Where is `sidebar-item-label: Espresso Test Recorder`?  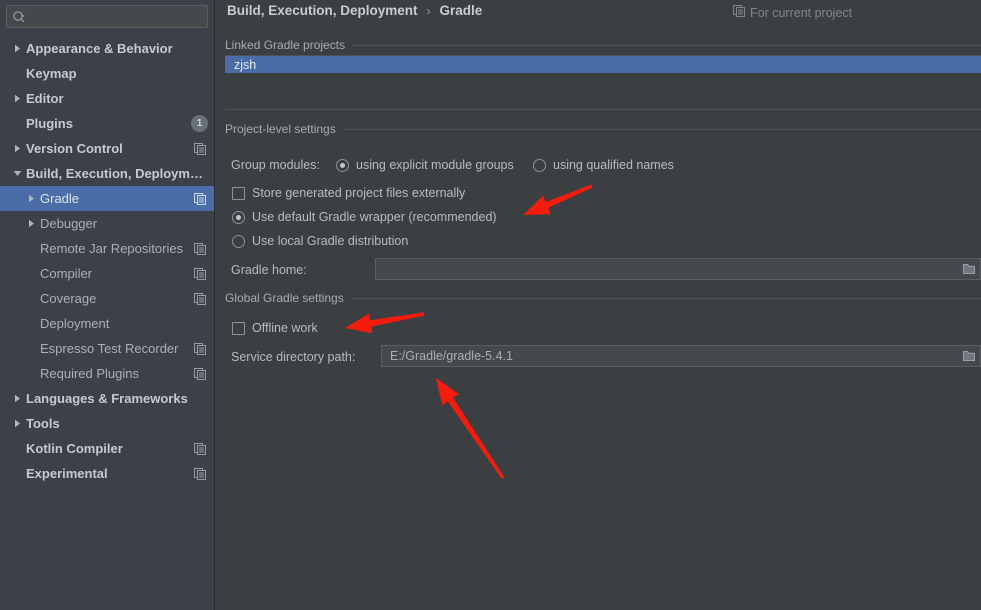
sidebar-item-label: Espresso Test Recorder is located at coordinates (109, 348).